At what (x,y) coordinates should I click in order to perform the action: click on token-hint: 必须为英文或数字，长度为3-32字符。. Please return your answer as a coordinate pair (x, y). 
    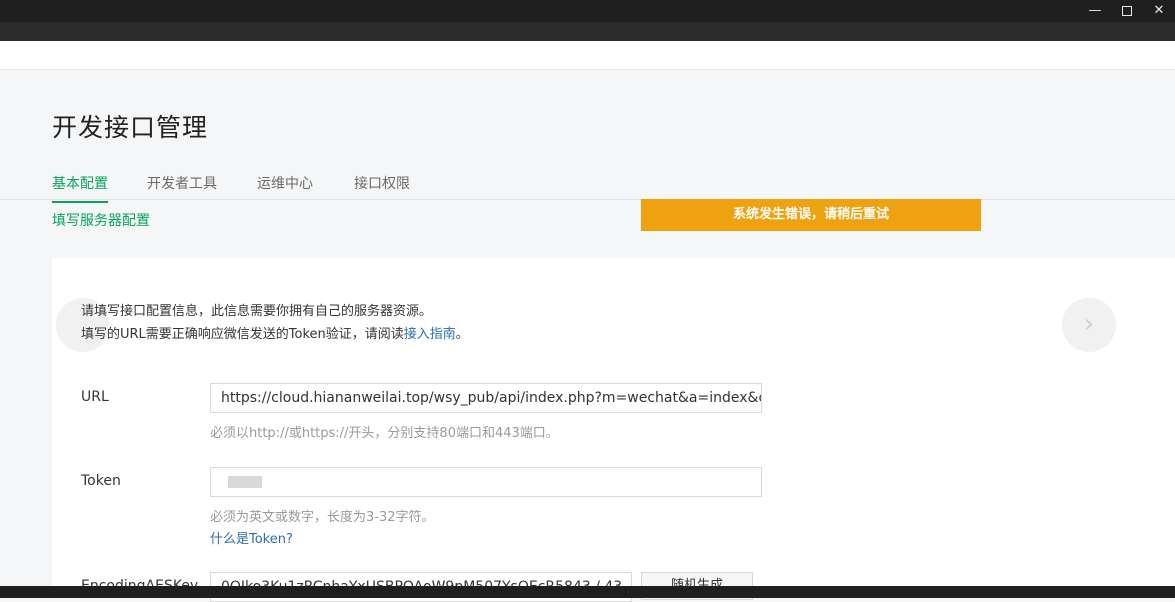
    Looking at the image, I should click on (322, 517).